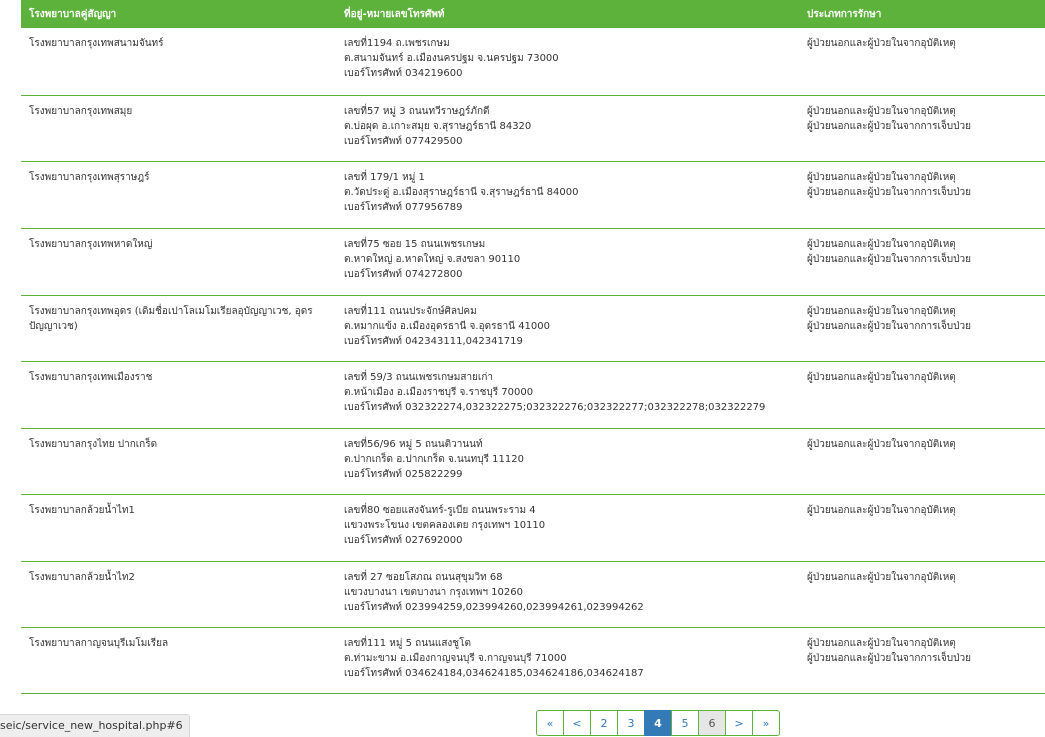 This screenshot has width=1045, height=737. What do you see at coordinates (178, 395) in the screenshot?
I see `hospital-name-cell: โรงพยาบาลกรุงเทพเมืองราช` at bounding box center [178, 395].